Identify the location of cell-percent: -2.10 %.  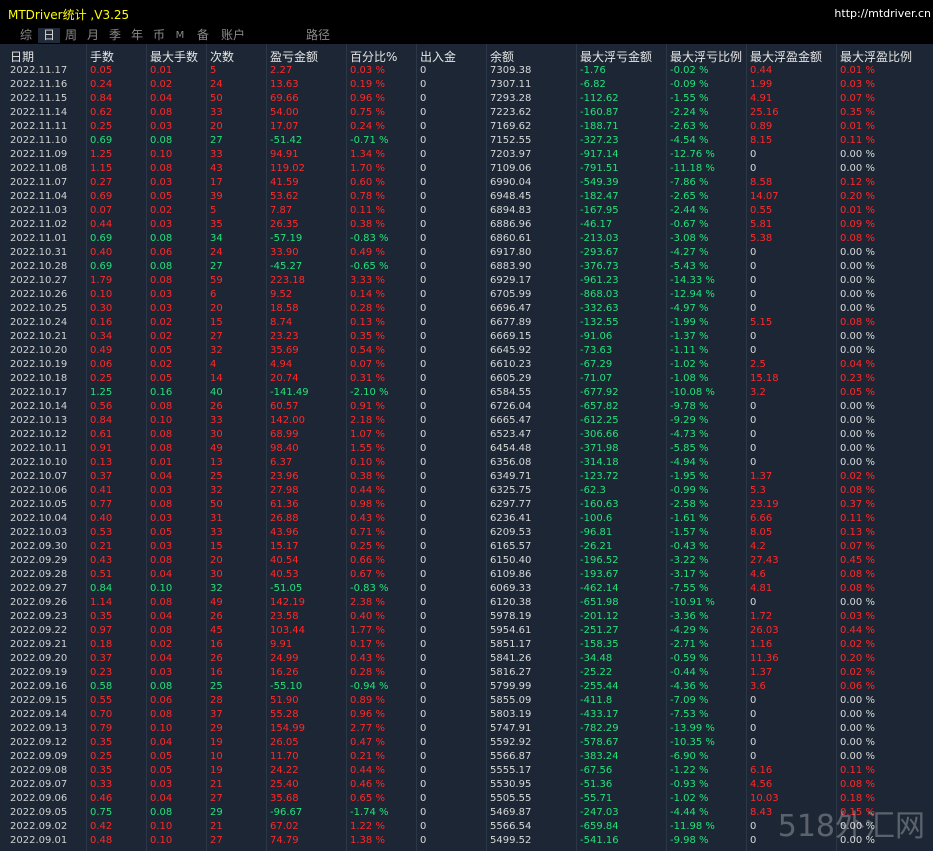
(369, 392).